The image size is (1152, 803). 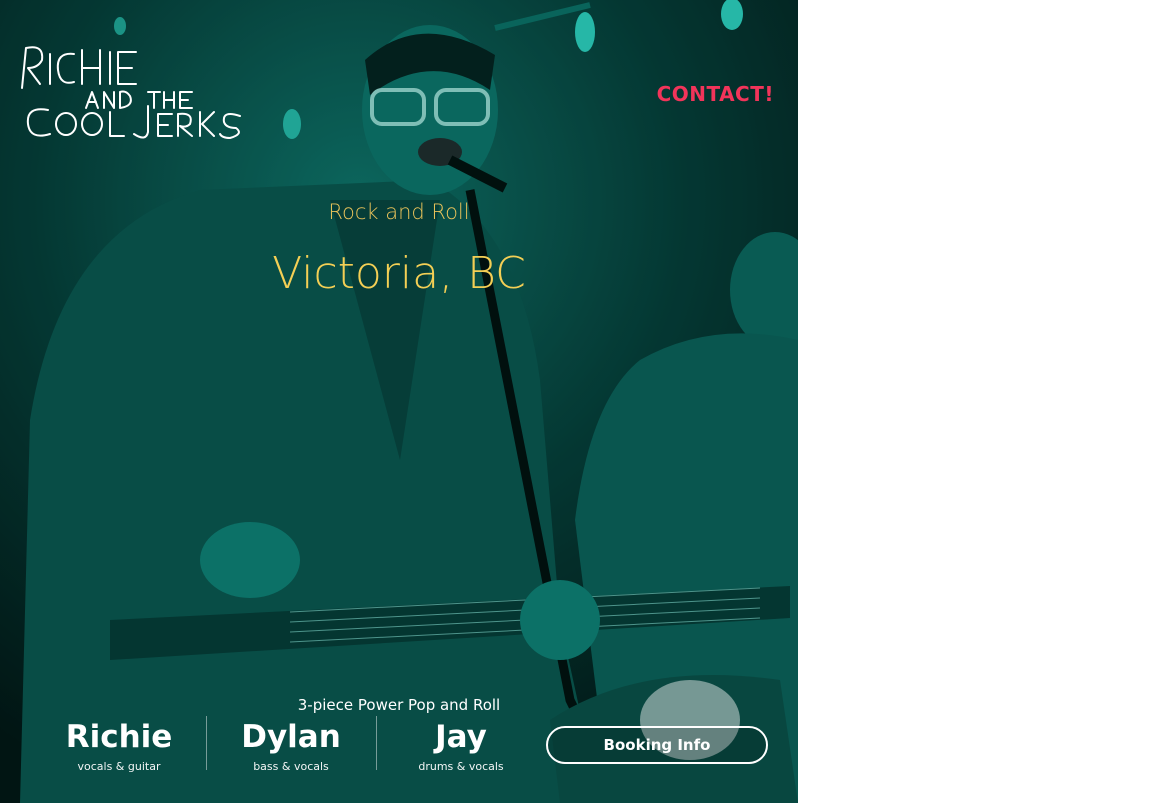 I want to click on band-logo, so click(x=132, y=92).